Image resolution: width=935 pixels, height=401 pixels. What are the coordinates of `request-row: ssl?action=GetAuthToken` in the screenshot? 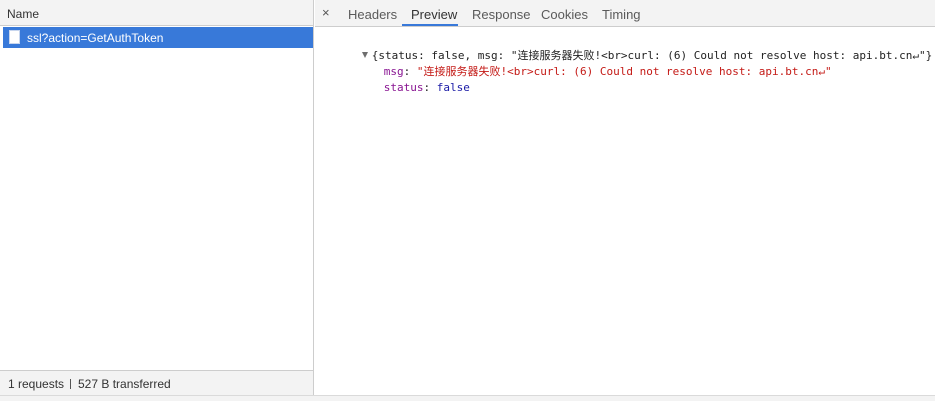 It's located at (158, 37).